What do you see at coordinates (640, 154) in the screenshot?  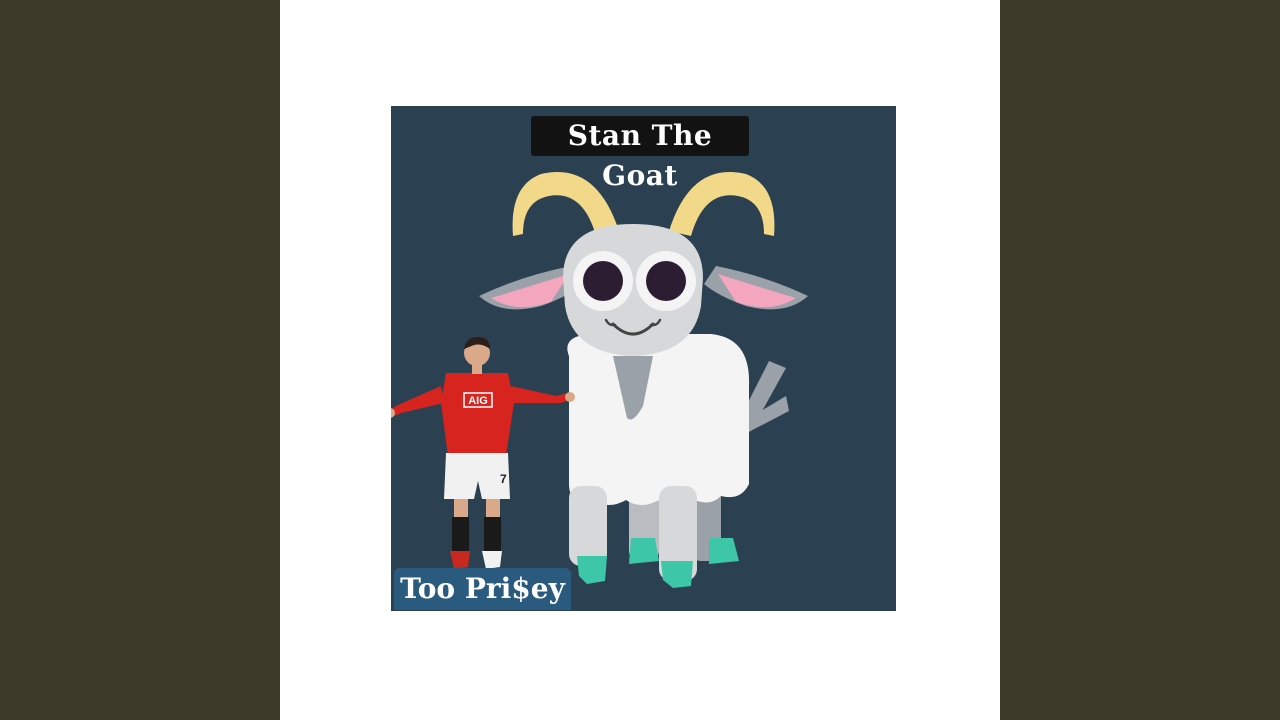 I see `album-title: Stan The Goat` at bounding box center [640, 154].